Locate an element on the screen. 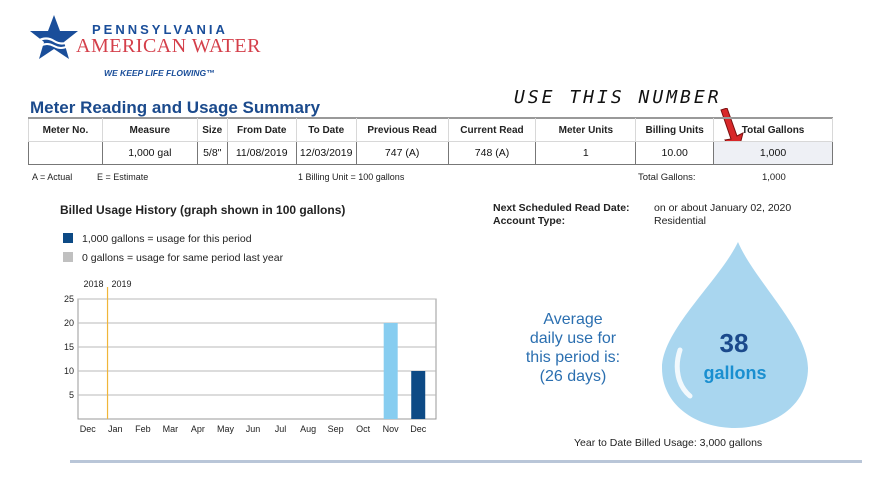 Image resolution: width=873 pixels, height=484 pixels. cell-from-date: 11/08/2019 is located at coordinates (261, 153).